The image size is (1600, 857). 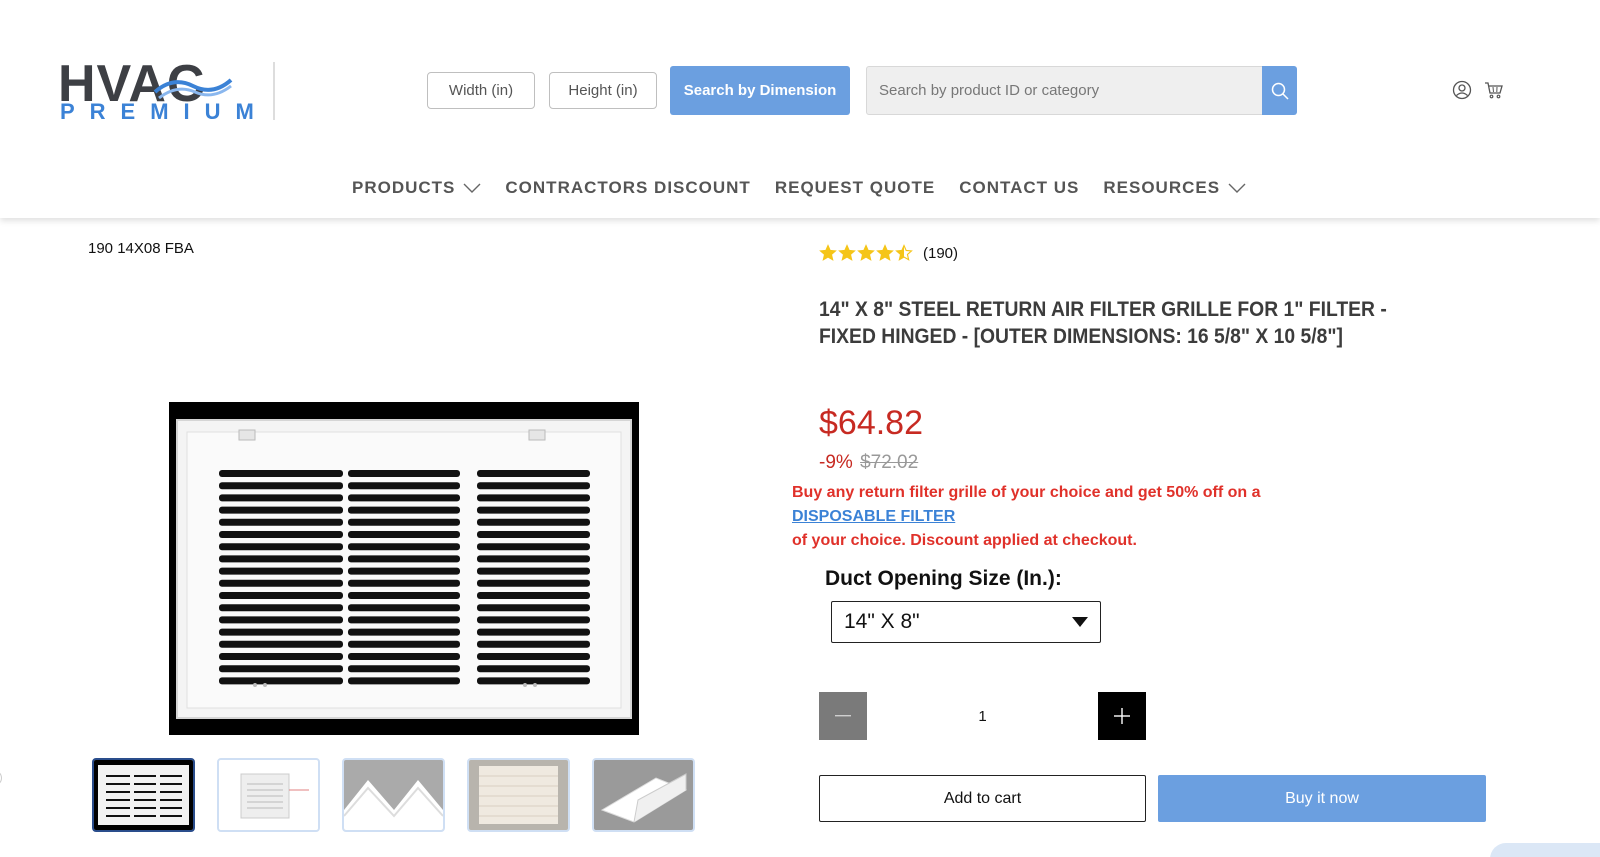 I want to click on minus-icon, so click(x=843, y=716).